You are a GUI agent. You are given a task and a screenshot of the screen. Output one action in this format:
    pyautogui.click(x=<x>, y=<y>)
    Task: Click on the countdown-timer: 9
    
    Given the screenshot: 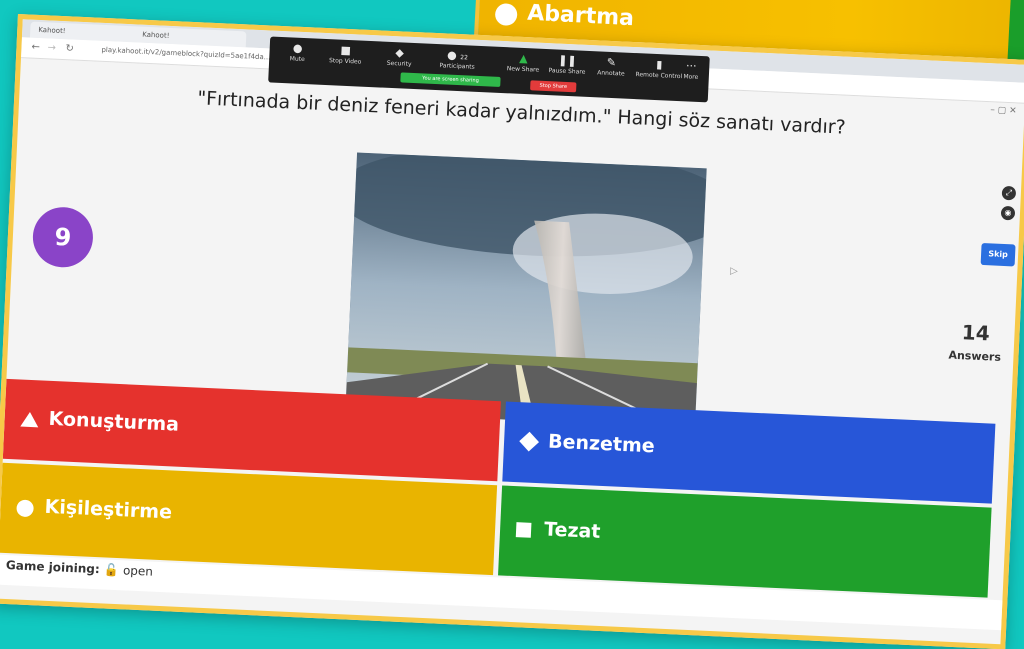 What is the action you would take?
    pyautogui.click(x=63, y=237)
    